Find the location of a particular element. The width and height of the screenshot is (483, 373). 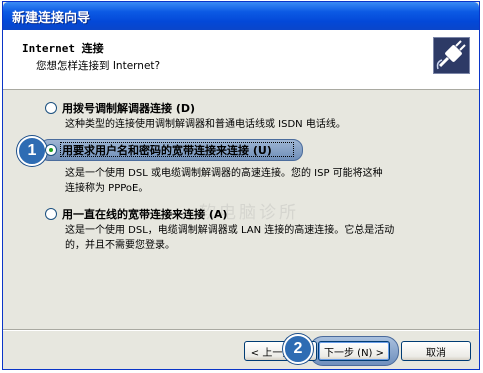

option-dialup-description: 这种类型的连接使用调制解调器和普通电话线或 ISDN 电话线。 is located at coordinates (205, 124).